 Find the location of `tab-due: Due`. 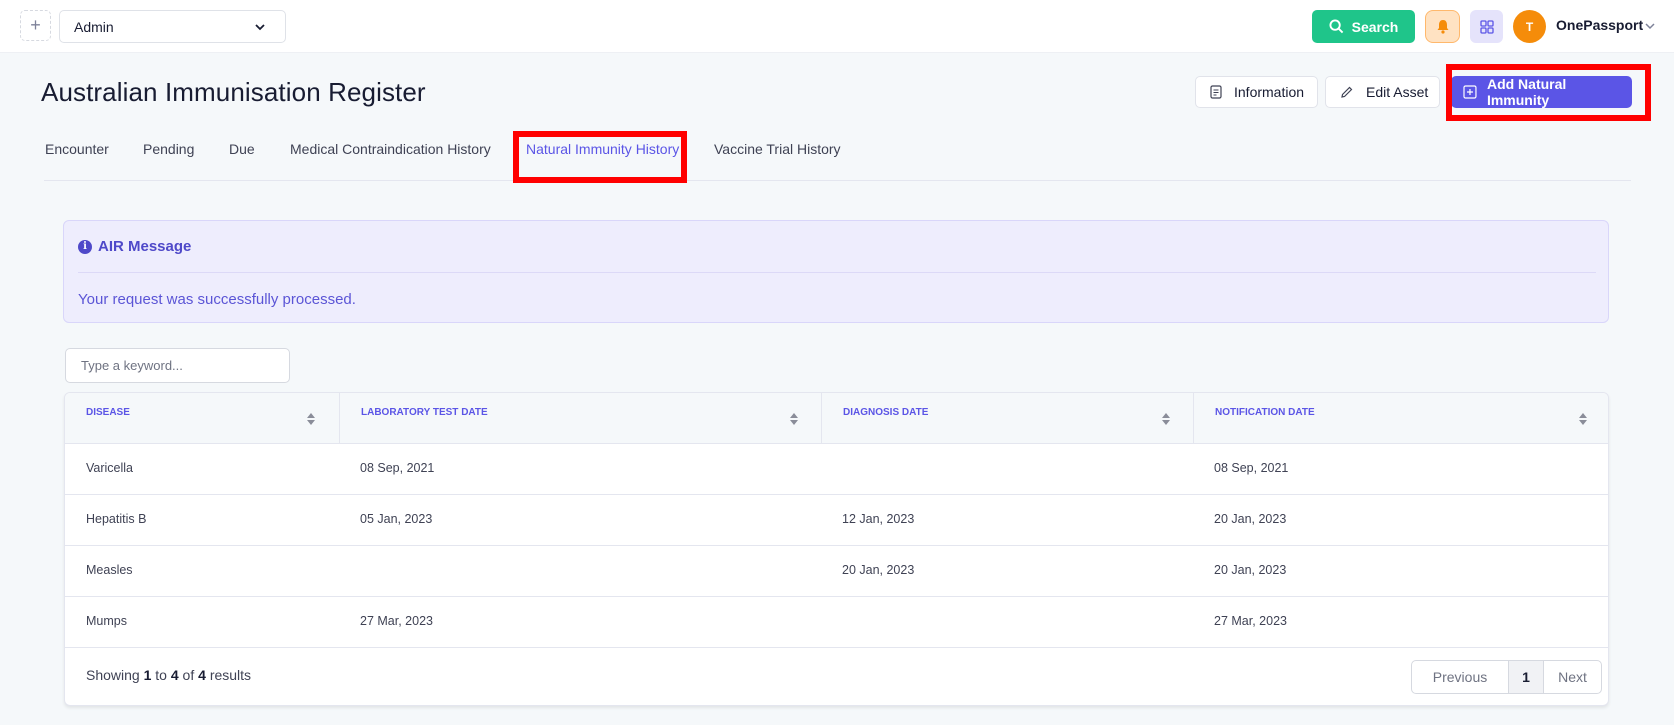

tab-due: Due is located at coordinates (242, 149).